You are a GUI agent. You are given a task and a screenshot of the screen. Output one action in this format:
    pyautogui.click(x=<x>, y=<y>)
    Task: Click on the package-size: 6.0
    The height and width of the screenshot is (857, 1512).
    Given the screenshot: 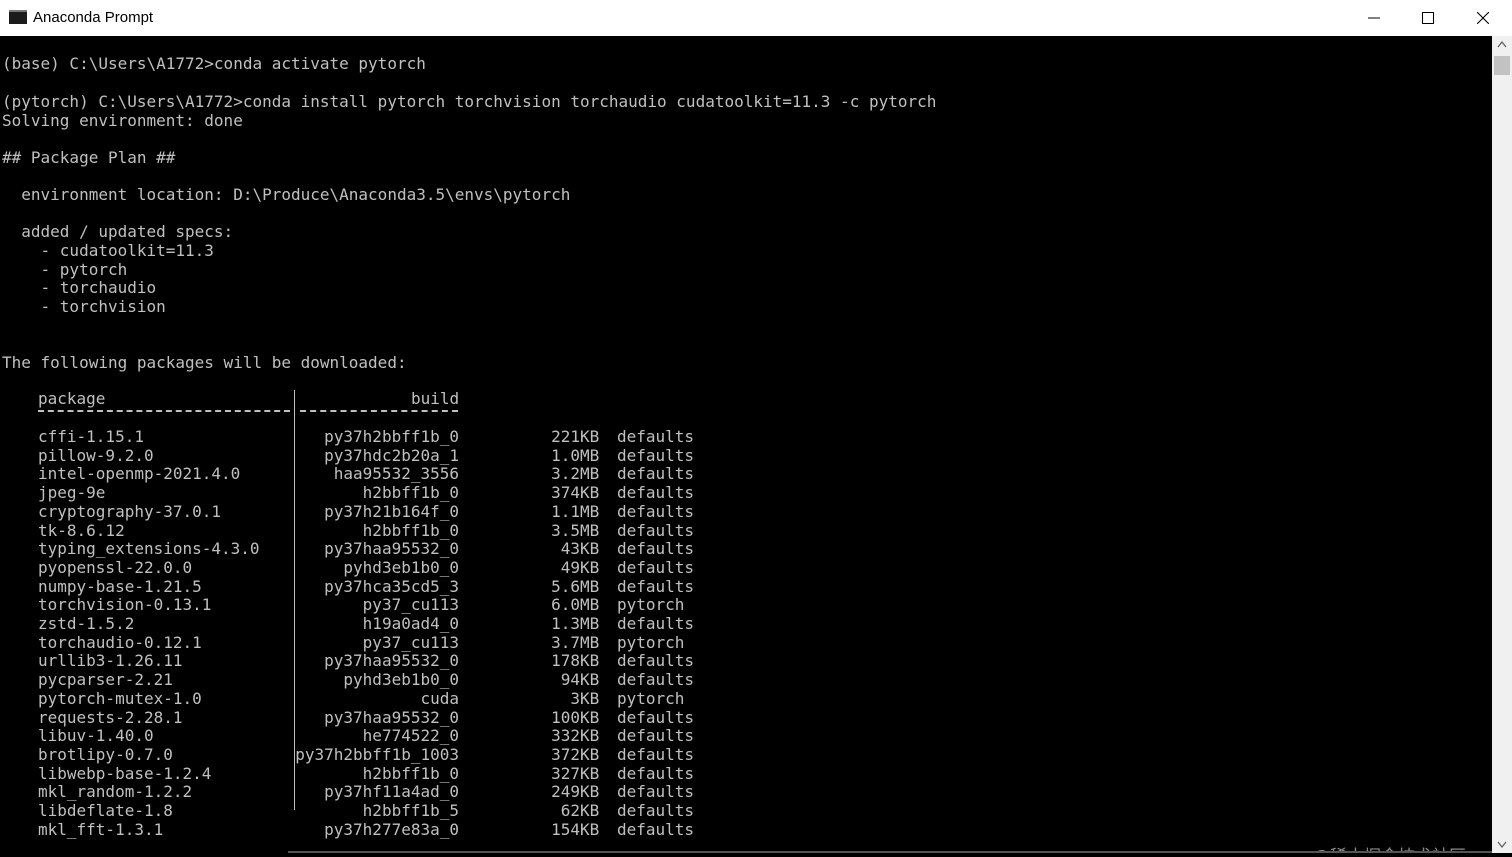 What is the action you would take?
    pyautogui.click(x=565, y=605)
    